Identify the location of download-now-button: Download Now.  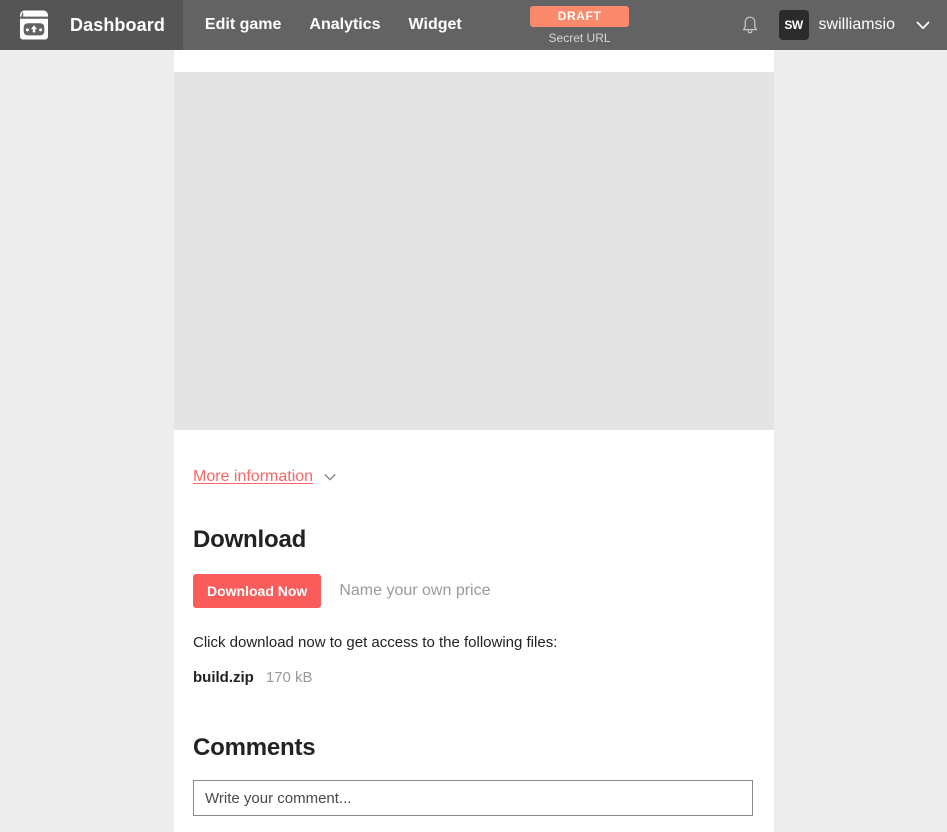
(257, 591).